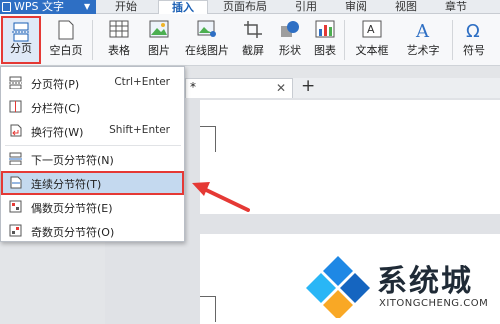 This screenshot has width=500, height=324. I want to click on xitongcheng-logo-icon, so click(338, 287).